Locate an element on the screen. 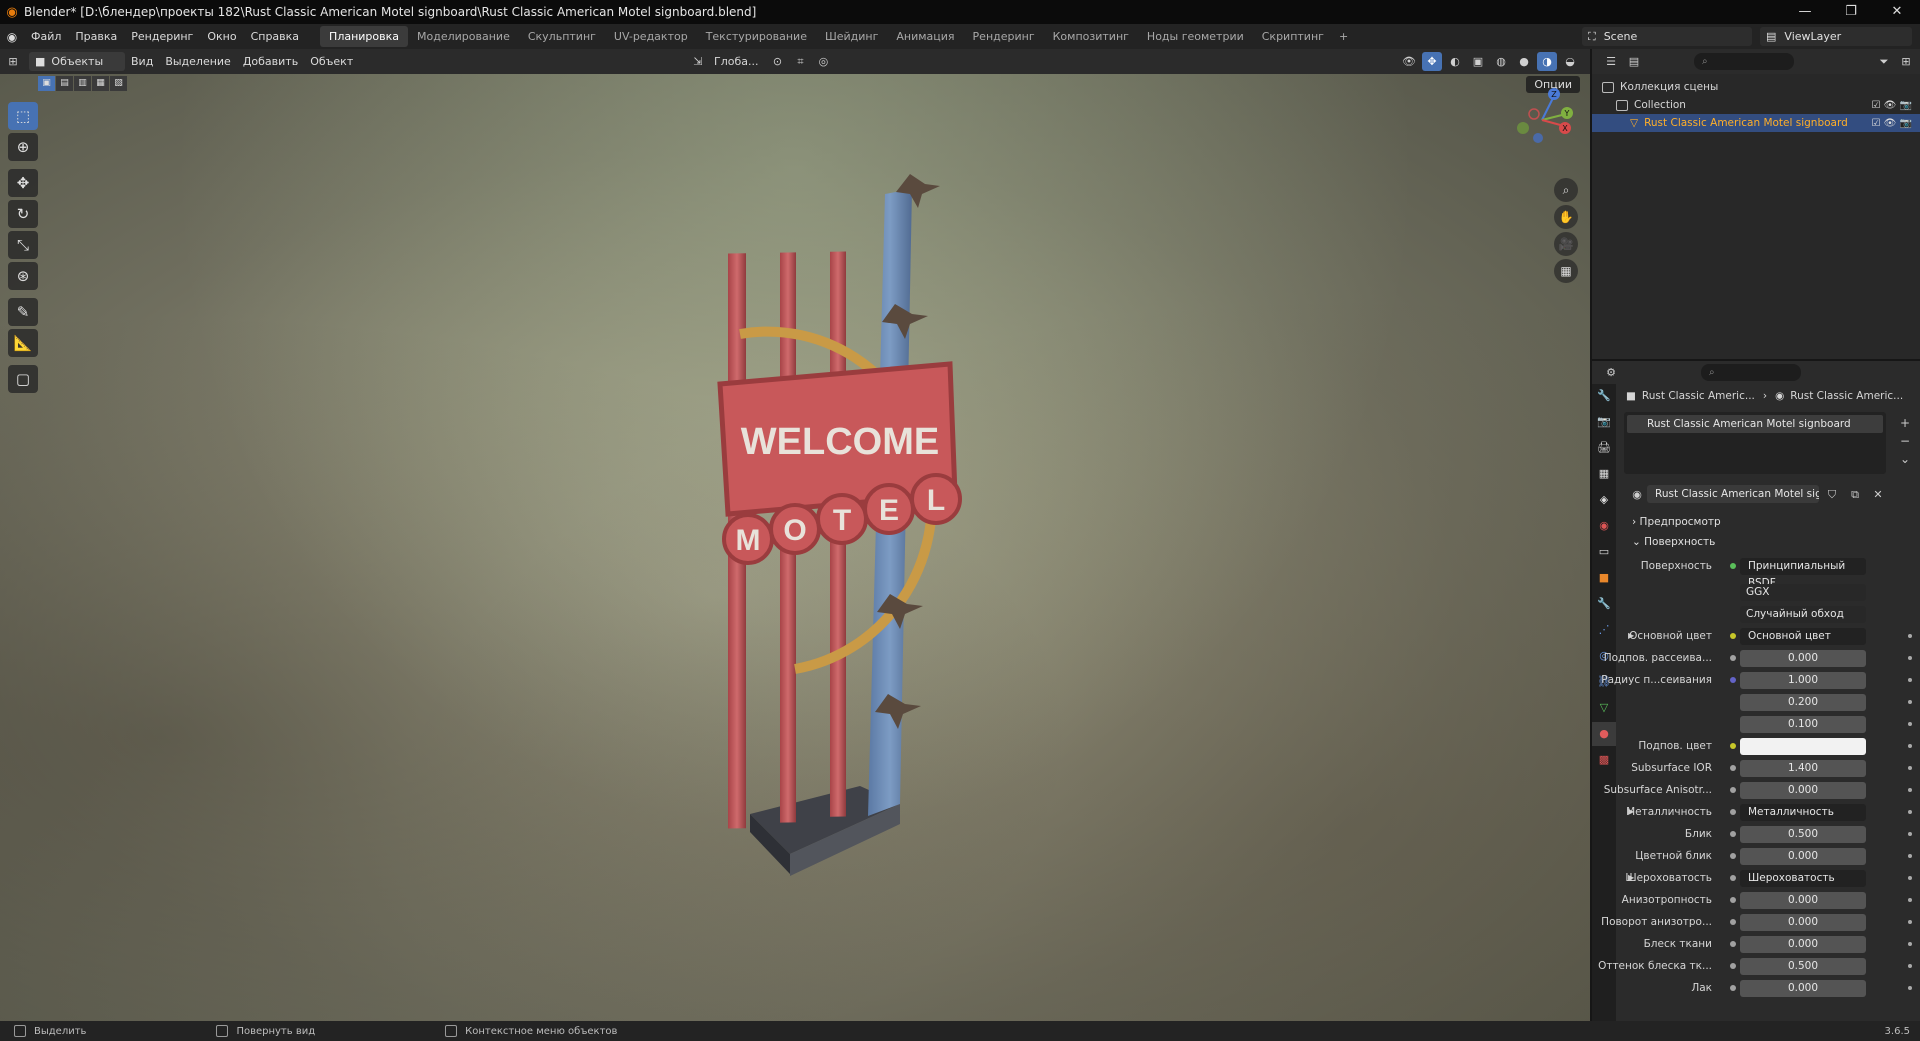  navigation-gizmo: Z Y X is located at coordinates (1542, 120).